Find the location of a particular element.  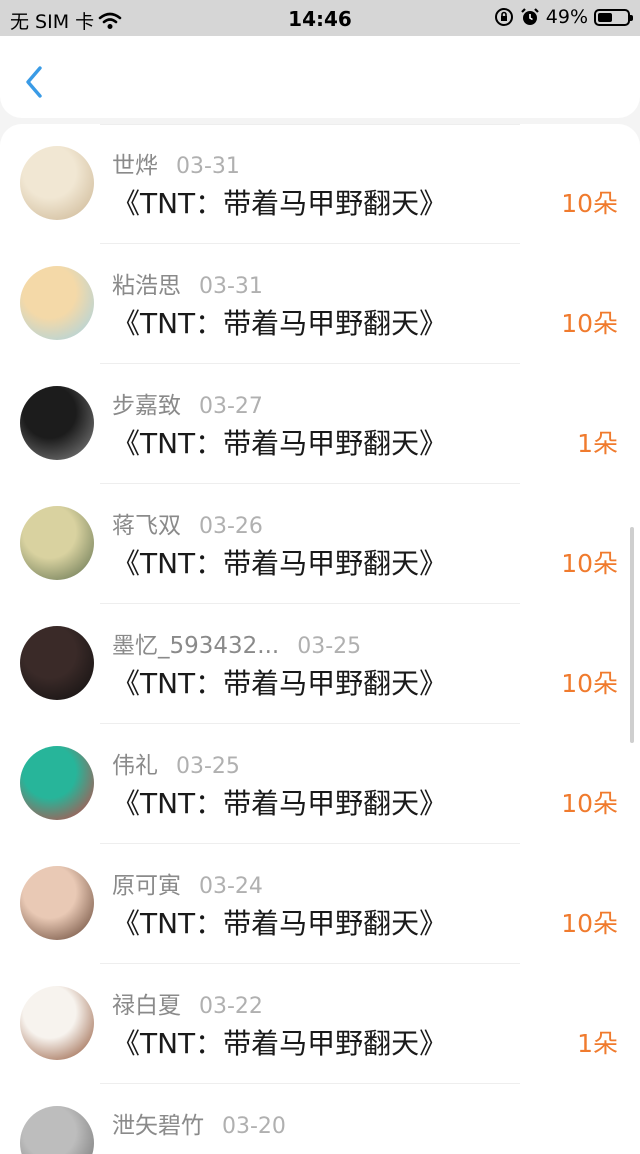

user-name: 步嘉致 is located at coordinates (146, 406).